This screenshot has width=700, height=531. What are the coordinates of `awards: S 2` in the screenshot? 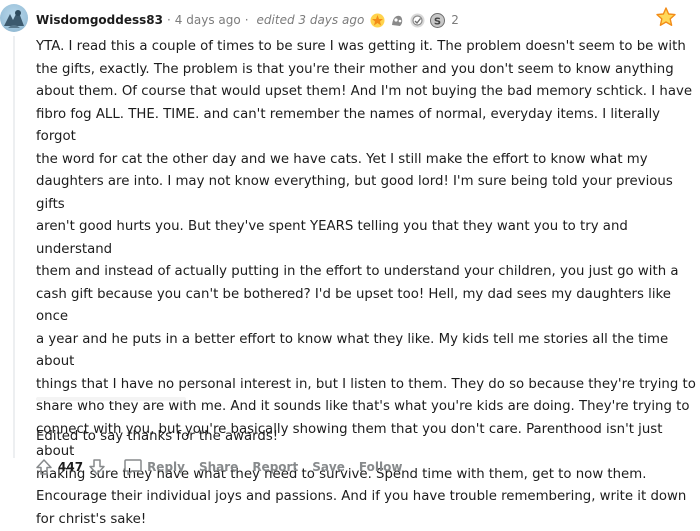 It's located at (414, 20).